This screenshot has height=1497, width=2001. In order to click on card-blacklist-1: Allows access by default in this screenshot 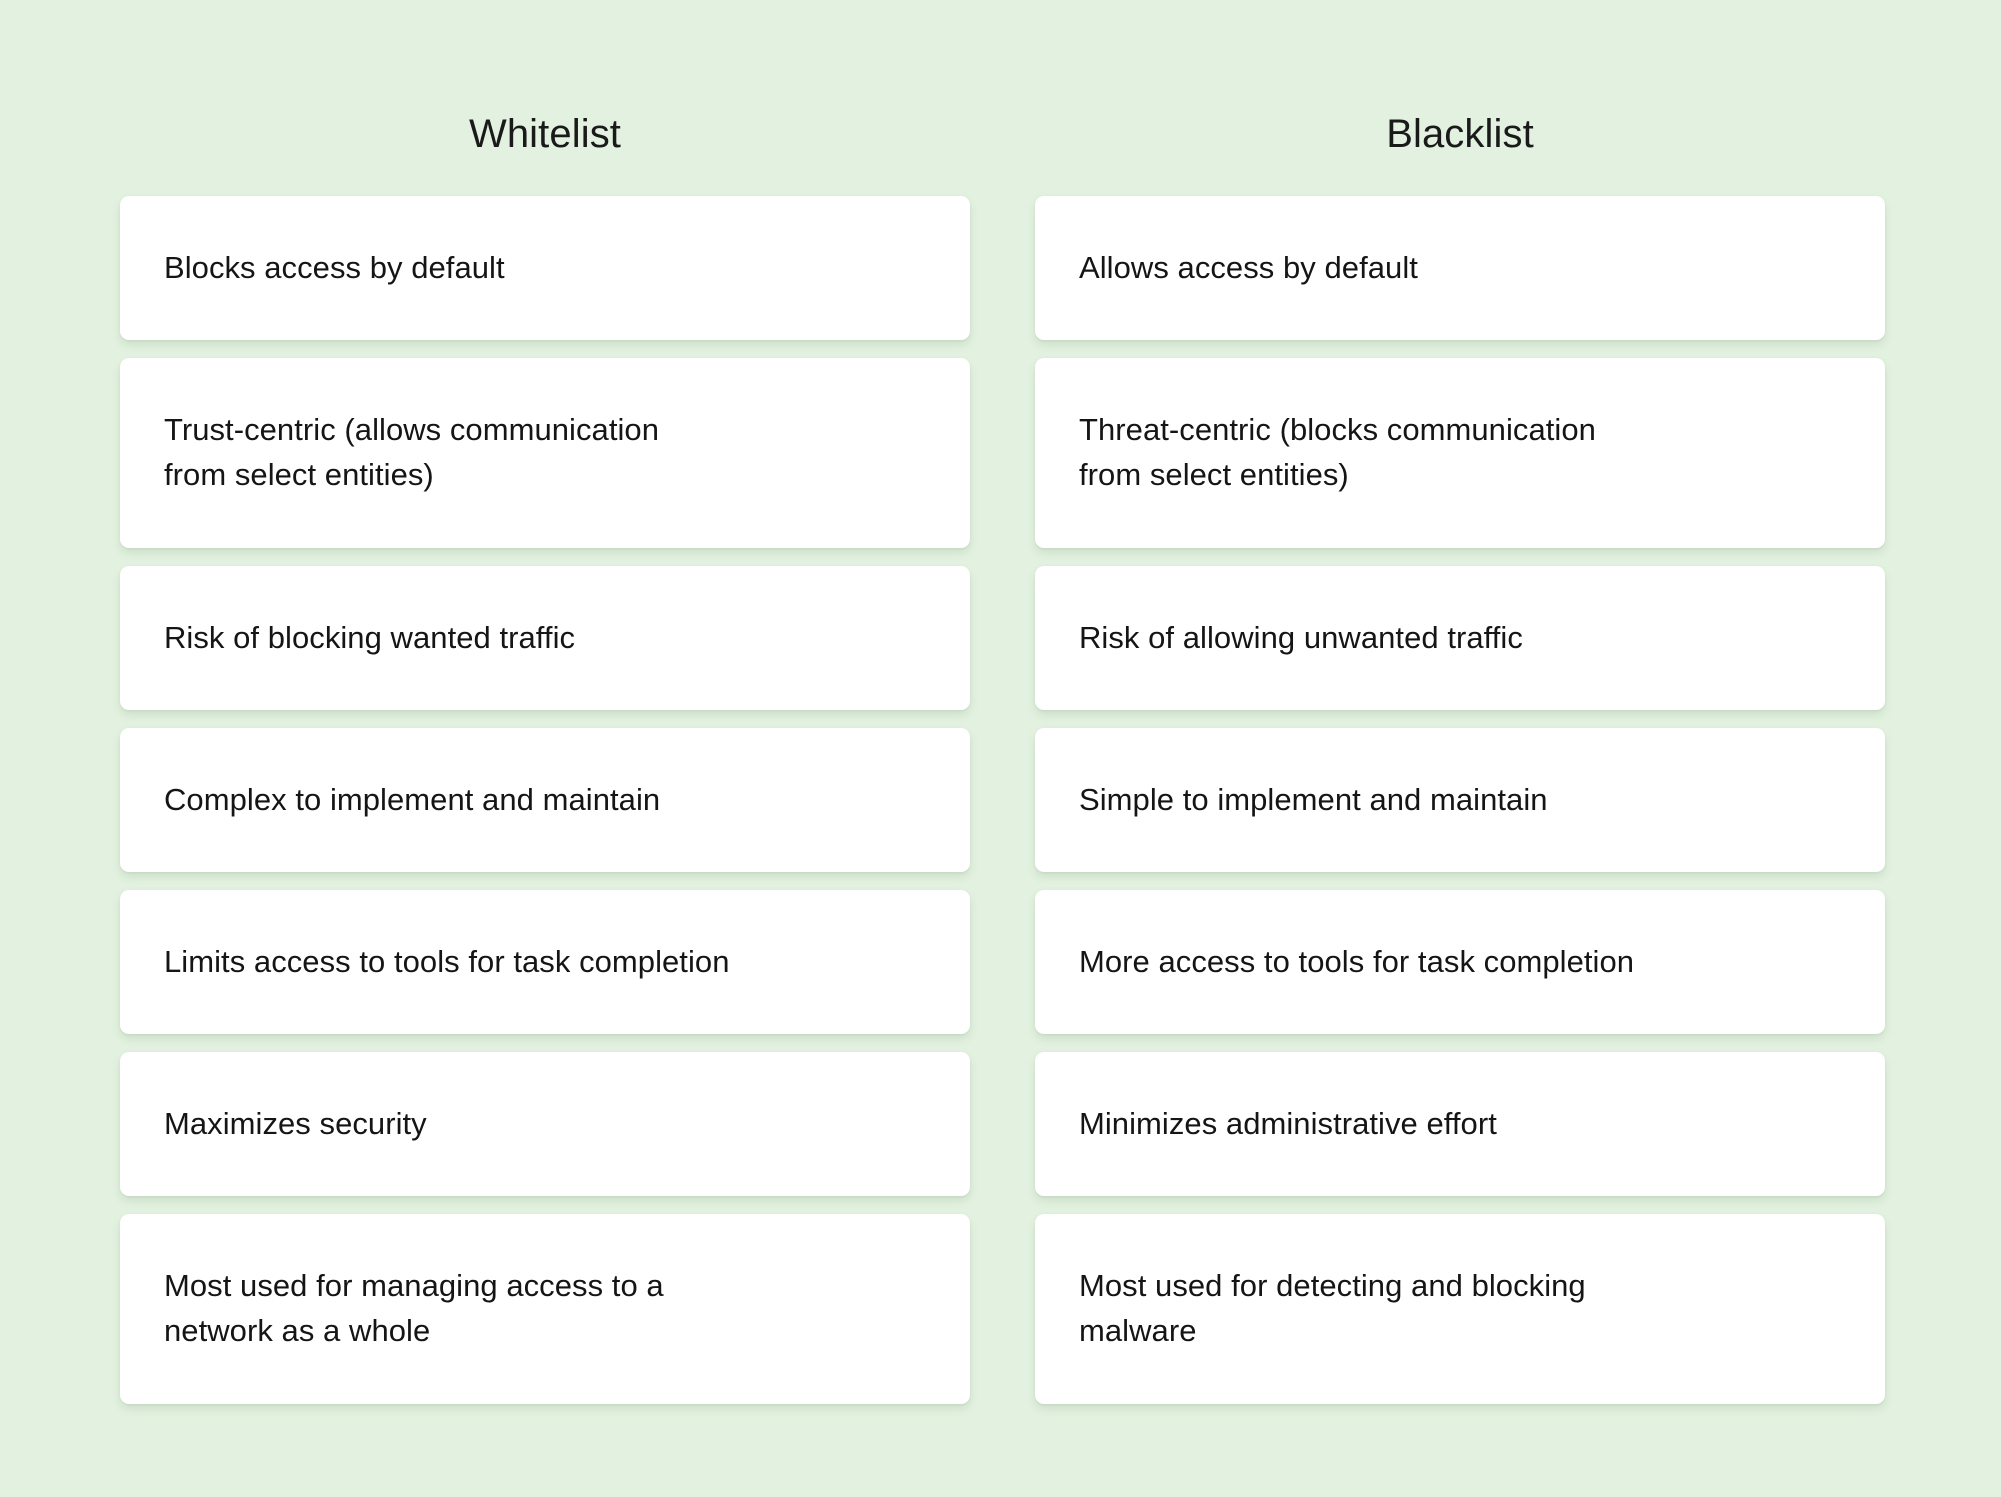, I will do `click(1460, 268)`.